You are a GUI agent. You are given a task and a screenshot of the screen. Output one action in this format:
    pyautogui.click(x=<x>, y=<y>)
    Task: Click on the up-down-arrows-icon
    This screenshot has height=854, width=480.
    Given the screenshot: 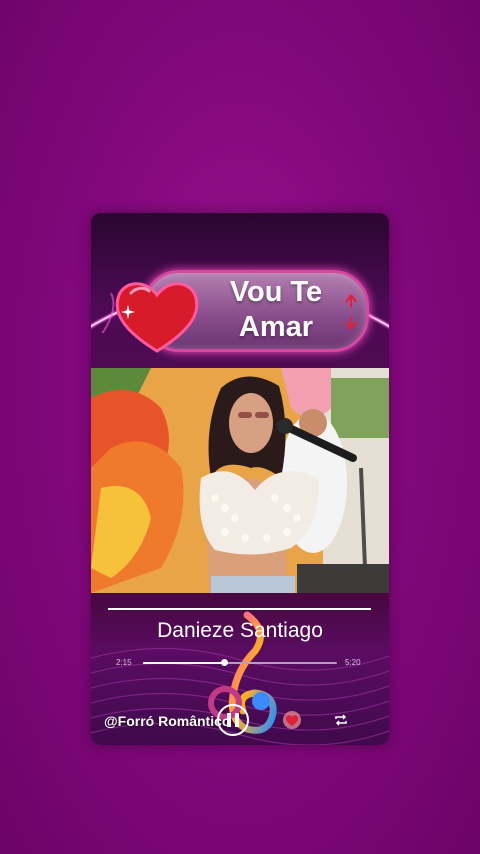 What is the action you would take?
    pyautogui.click(x=351, y=312)
    